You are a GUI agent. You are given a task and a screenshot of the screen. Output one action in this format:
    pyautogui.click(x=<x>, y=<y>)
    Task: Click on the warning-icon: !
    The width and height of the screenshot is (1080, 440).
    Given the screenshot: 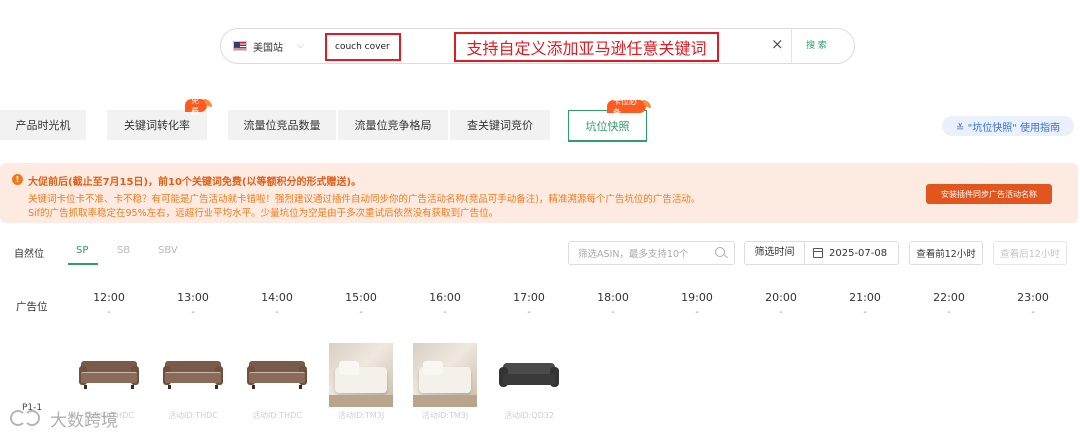 What is the action you would take?
    pyautogui.click(x=17, y=179)
    